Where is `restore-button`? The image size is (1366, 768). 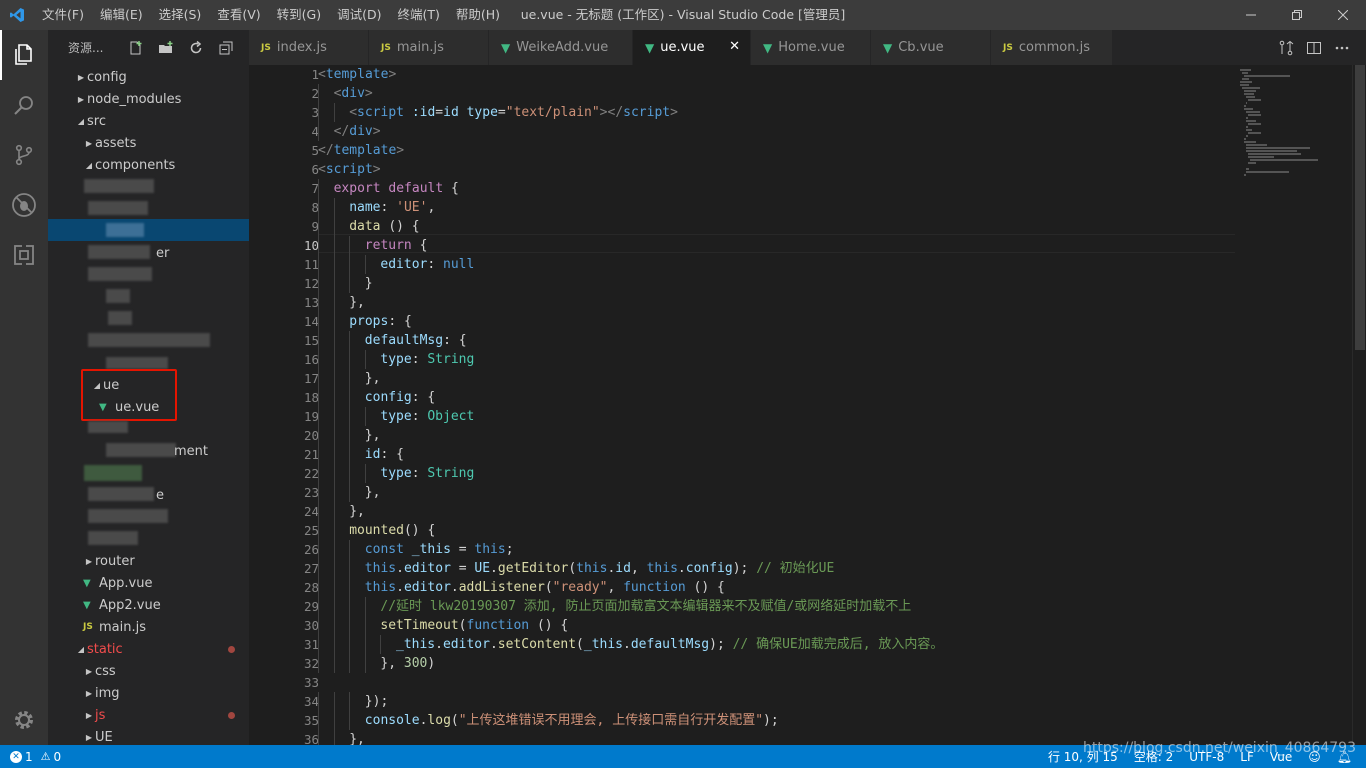
restore-button is located at coordinates (1297, 15).